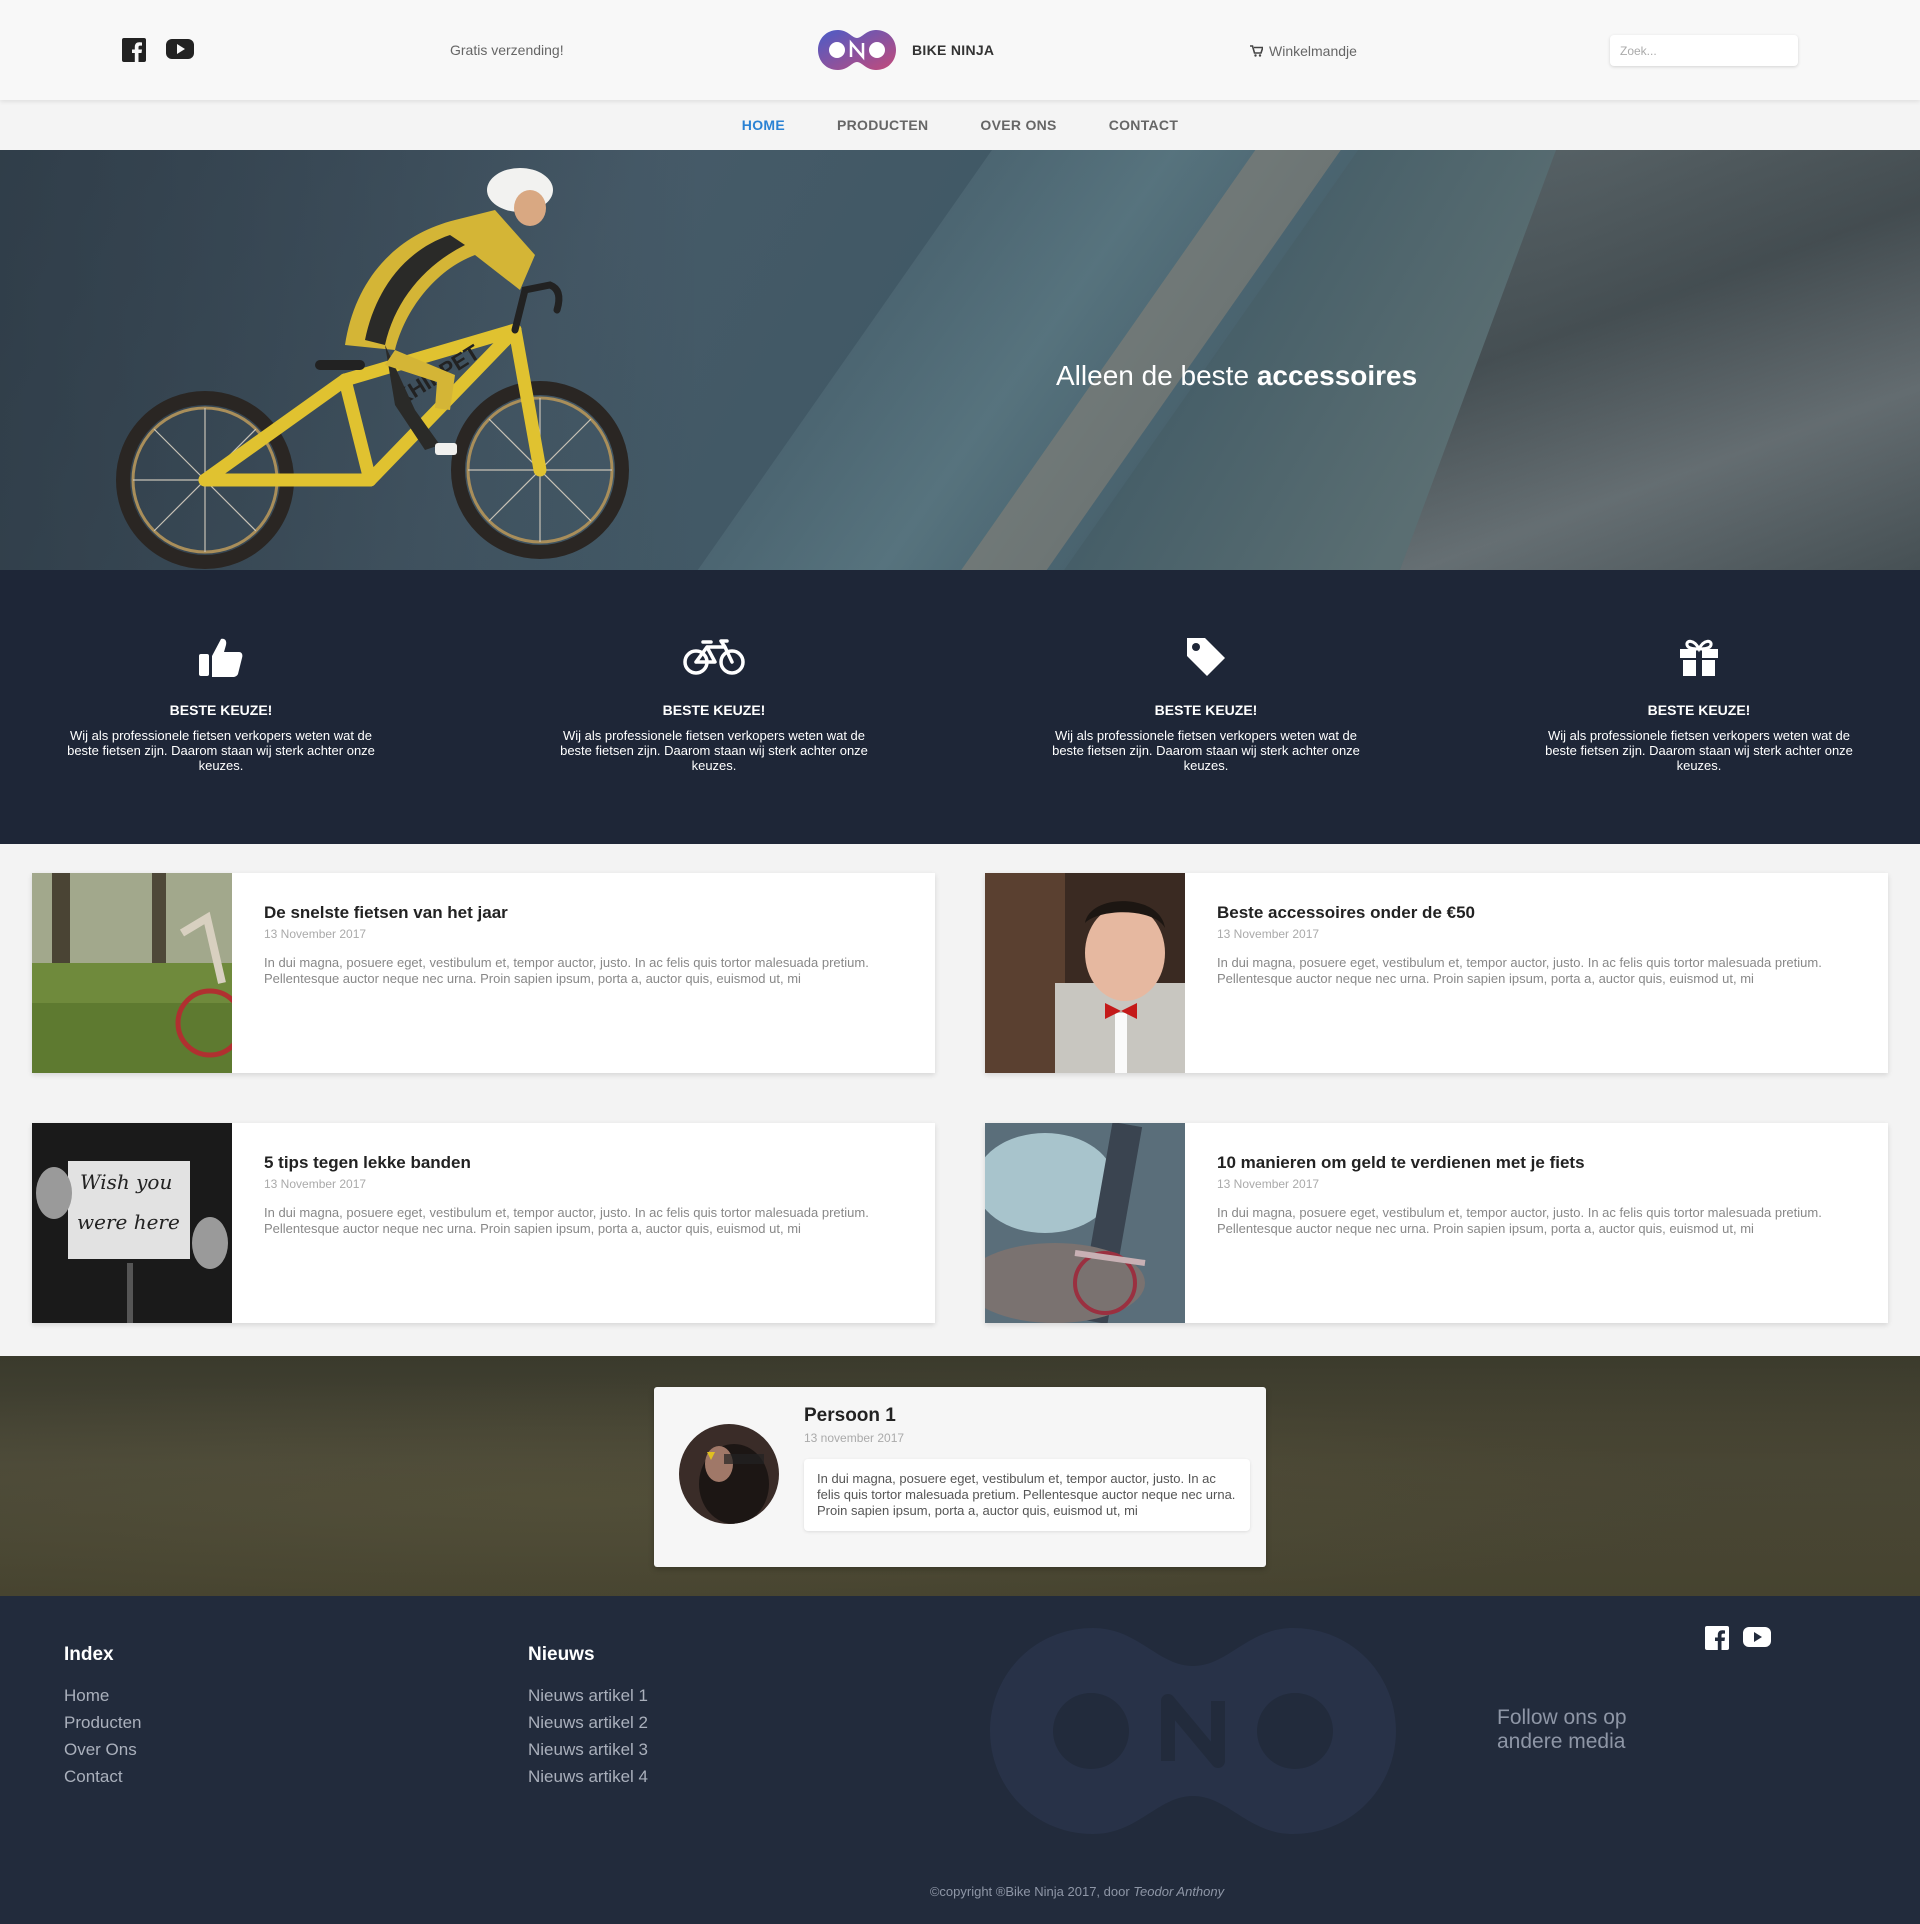  I want to click on footer-link-producten: Producten, so click(103, 1722).